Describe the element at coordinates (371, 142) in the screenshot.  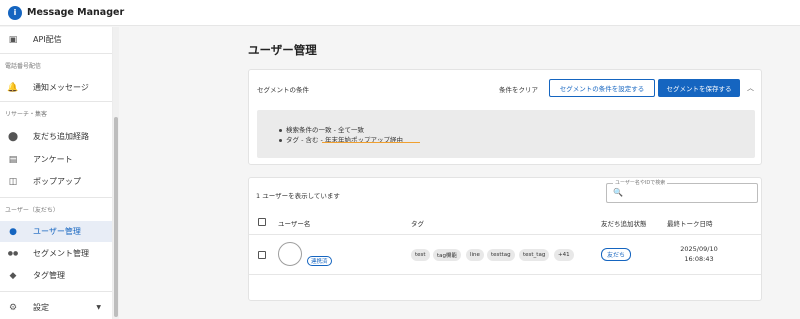
I see `highlight-underline` at that location.